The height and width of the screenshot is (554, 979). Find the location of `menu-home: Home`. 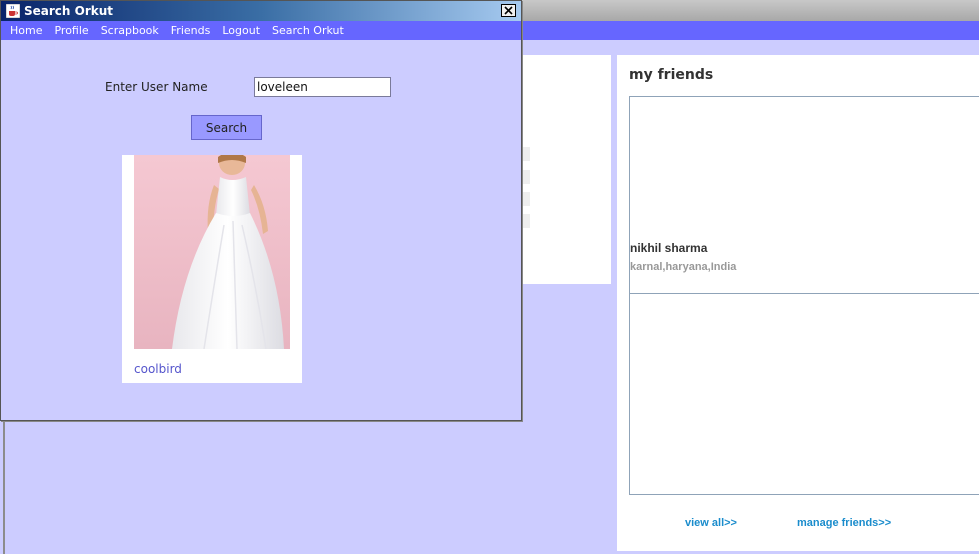

menu-home: Home is located at coordinates (26, 30).